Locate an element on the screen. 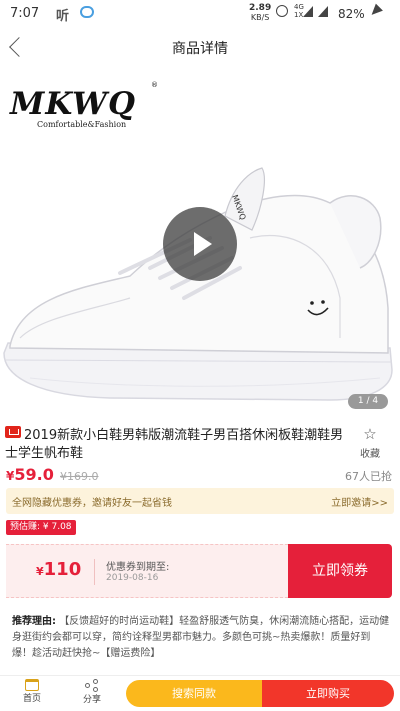 The height and width of the screenshot is (711, 400). status-bar: 7:07 听 2.89 KB/S 4G 1X 82% is located at coordinates (200, 14).